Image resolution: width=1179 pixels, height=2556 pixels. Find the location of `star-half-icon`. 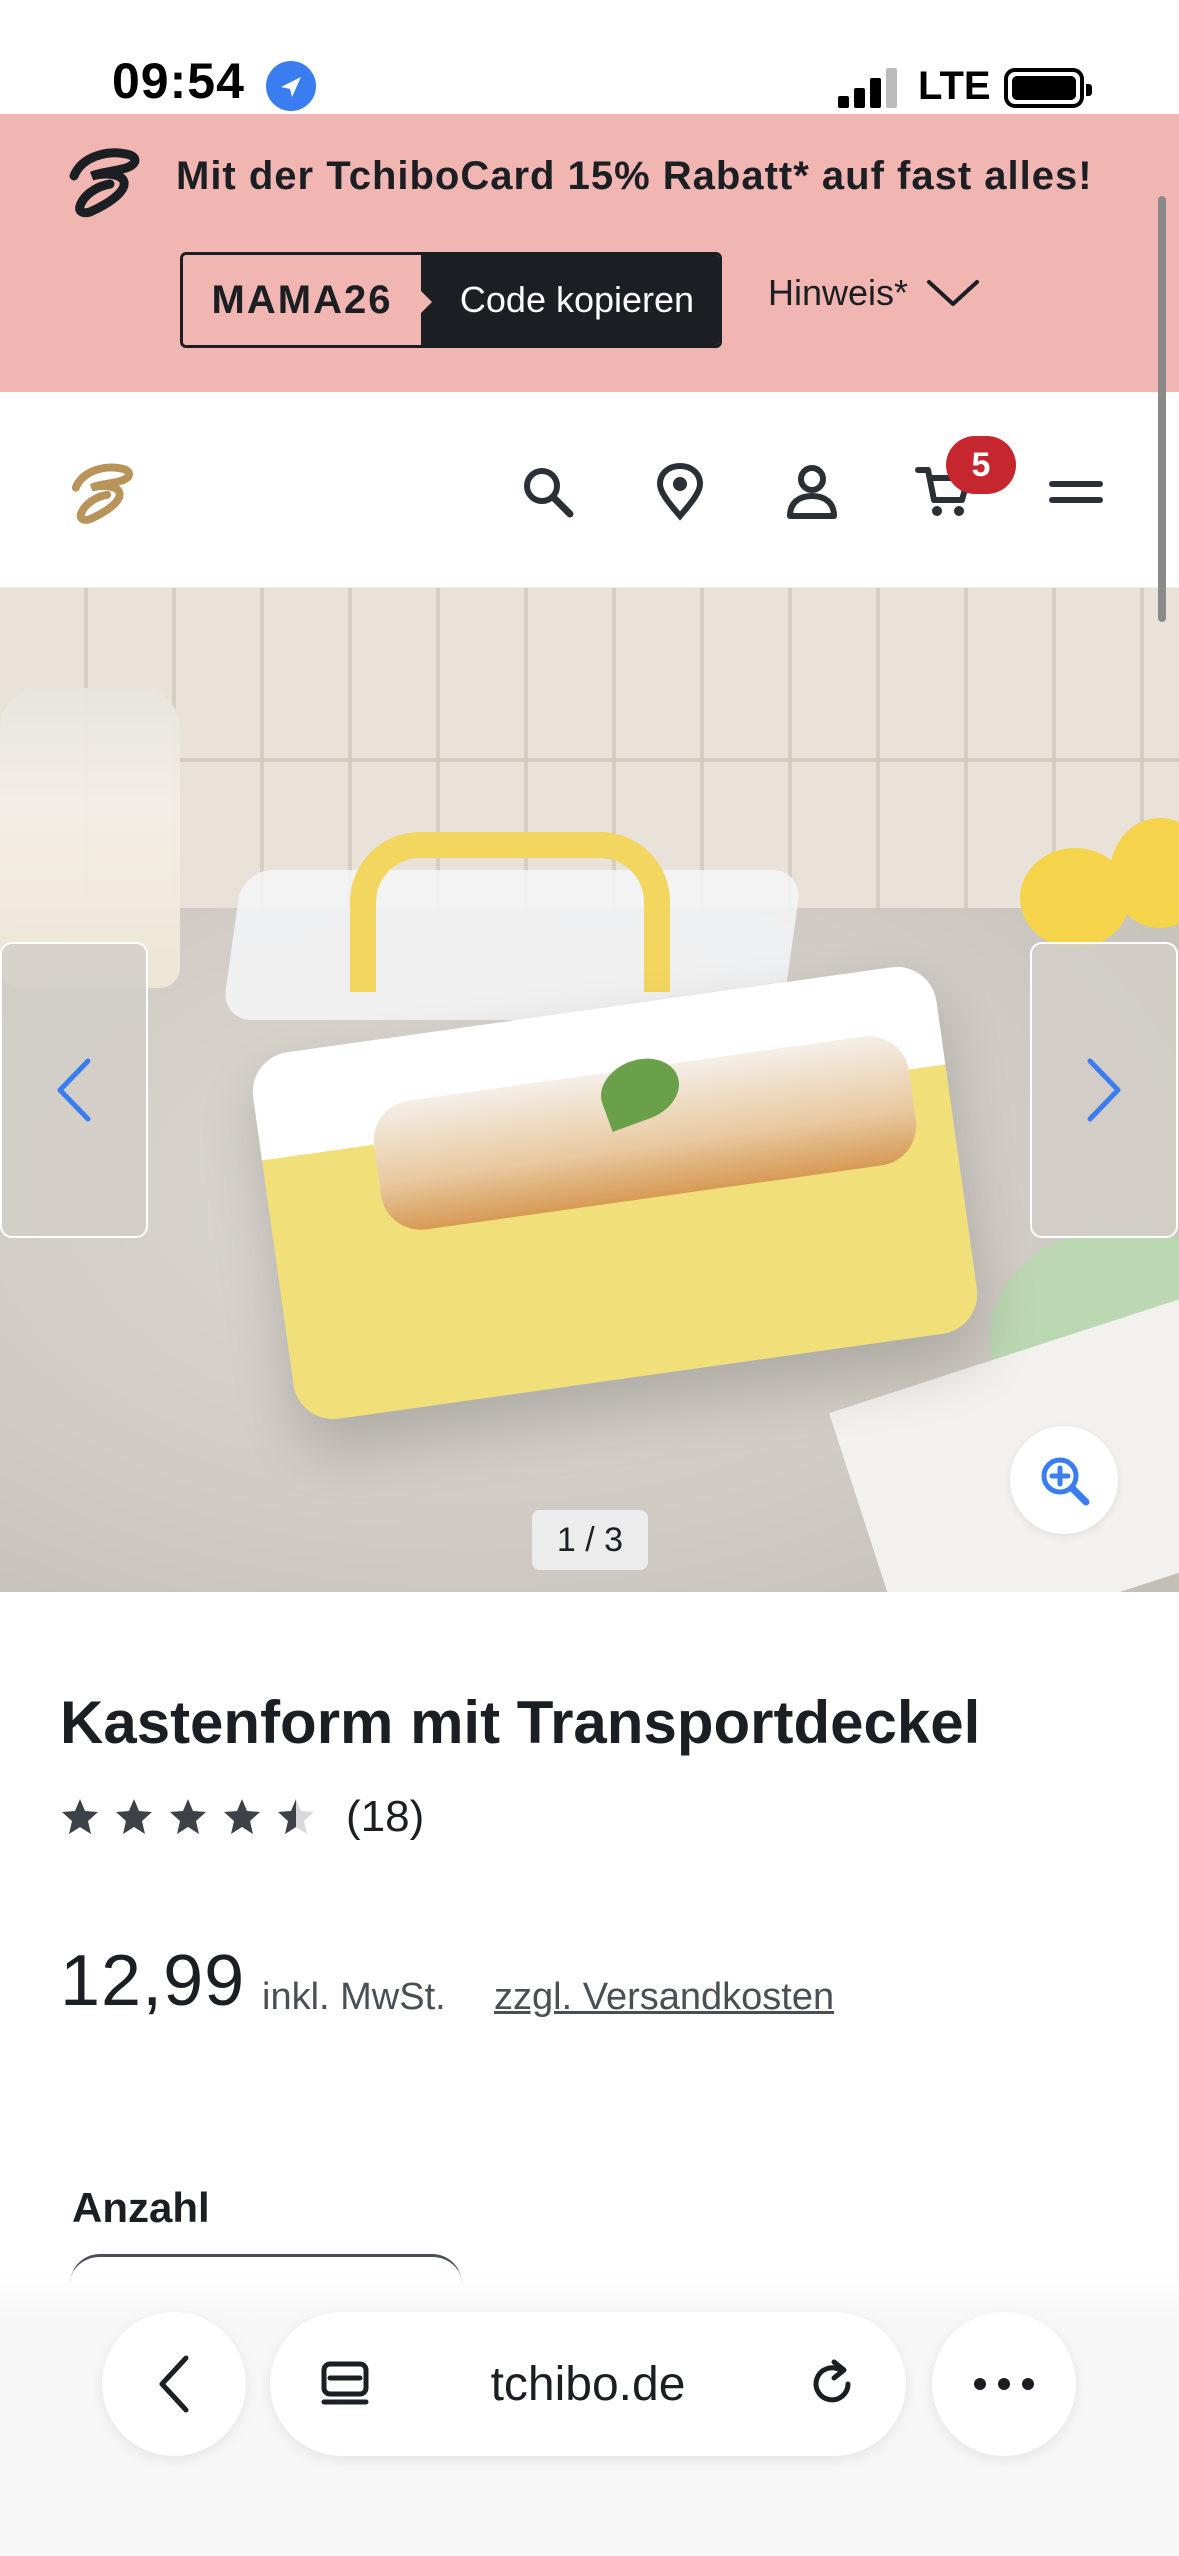

star-half-icon is located at coordinates (296, 1816).